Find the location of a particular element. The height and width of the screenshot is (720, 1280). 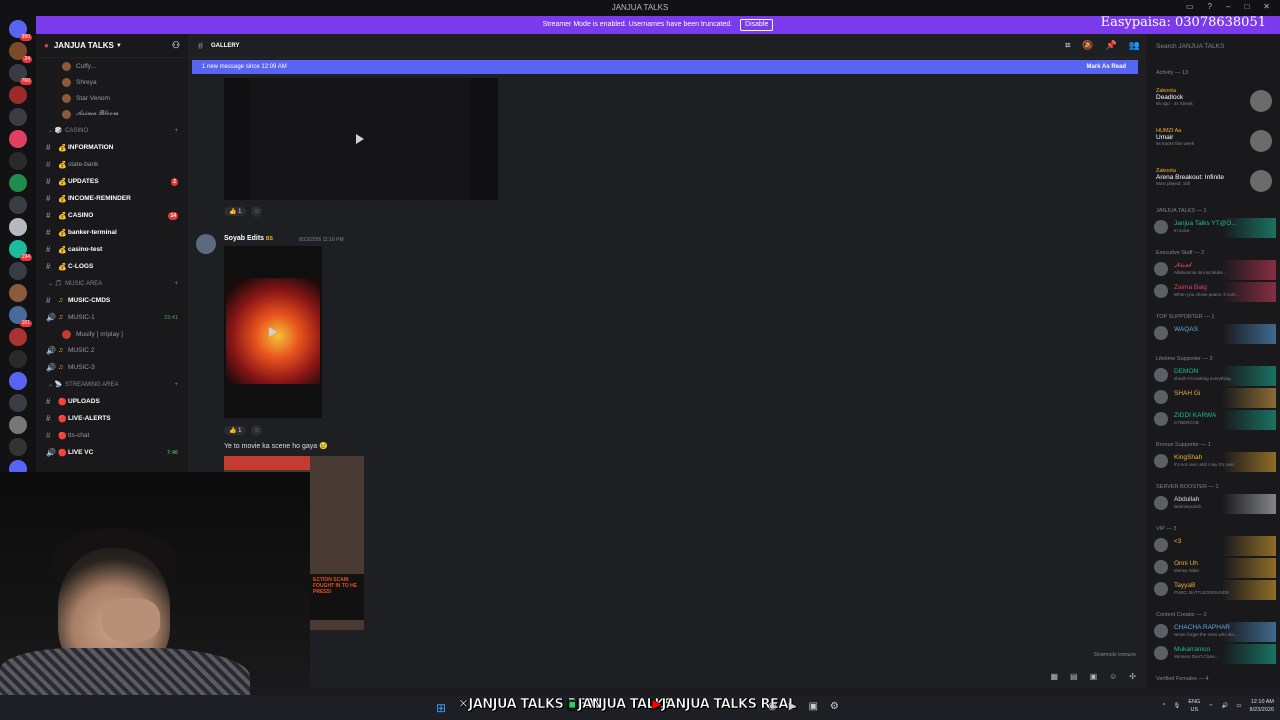

server-header: ● JANJUA TALKS ▼ ⚇ is located at coordinates (112, 46).